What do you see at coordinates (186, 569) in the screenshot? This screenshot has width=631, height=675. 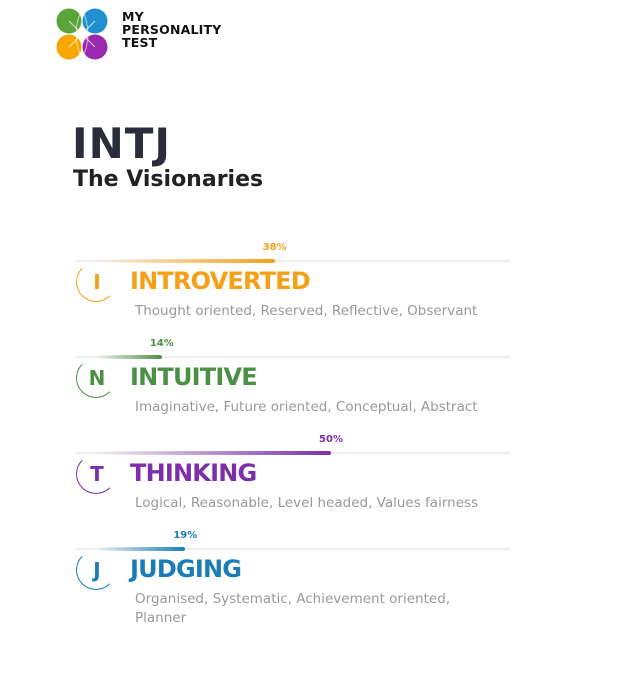 I see `trait-title: JUDGING` at bounding box center [186, 569].